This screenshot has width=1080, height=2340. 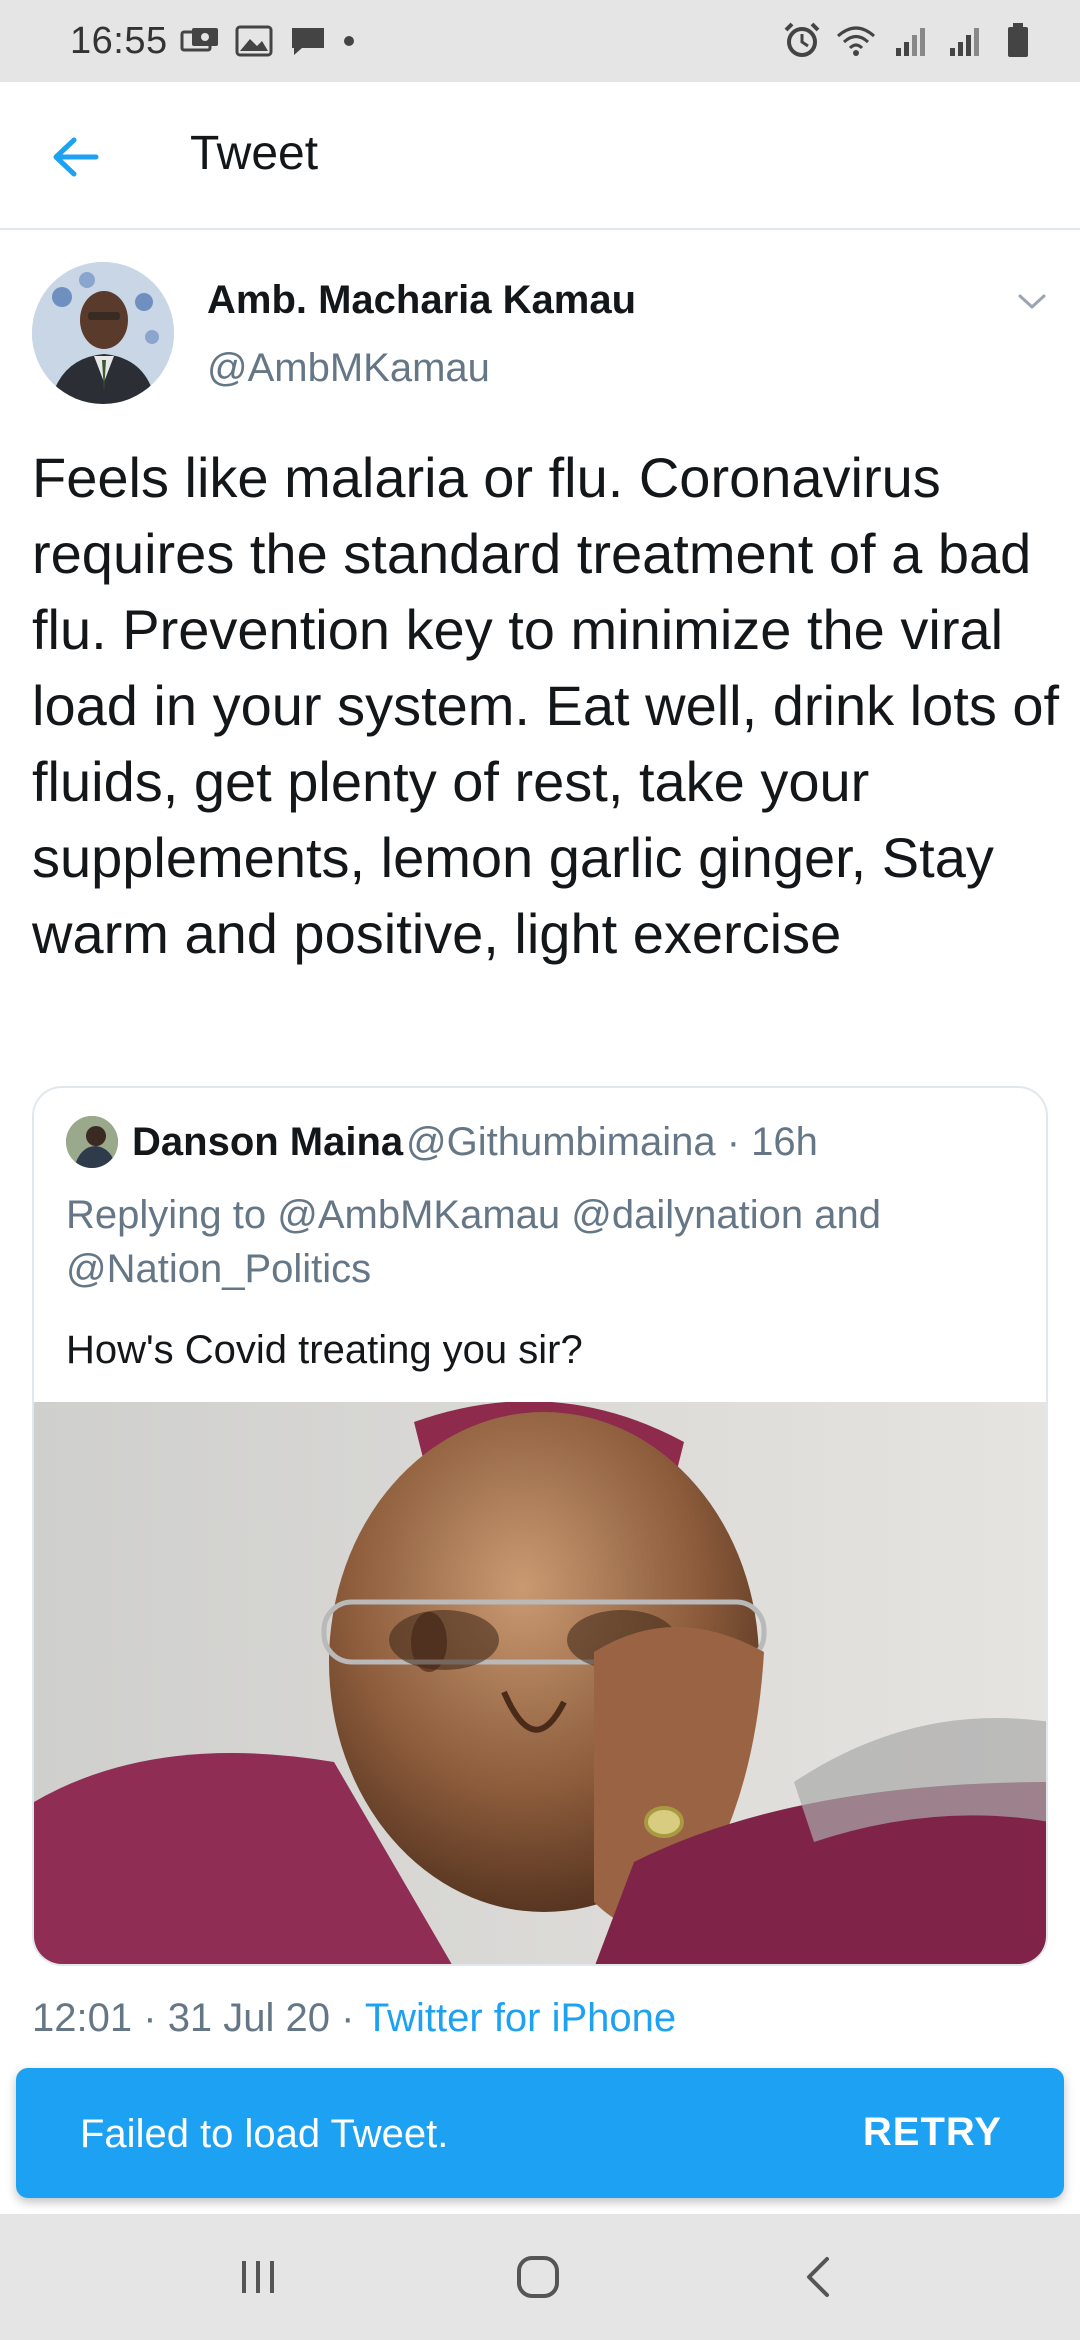 I want to click on sync-icon, so click(x=199, y=40).